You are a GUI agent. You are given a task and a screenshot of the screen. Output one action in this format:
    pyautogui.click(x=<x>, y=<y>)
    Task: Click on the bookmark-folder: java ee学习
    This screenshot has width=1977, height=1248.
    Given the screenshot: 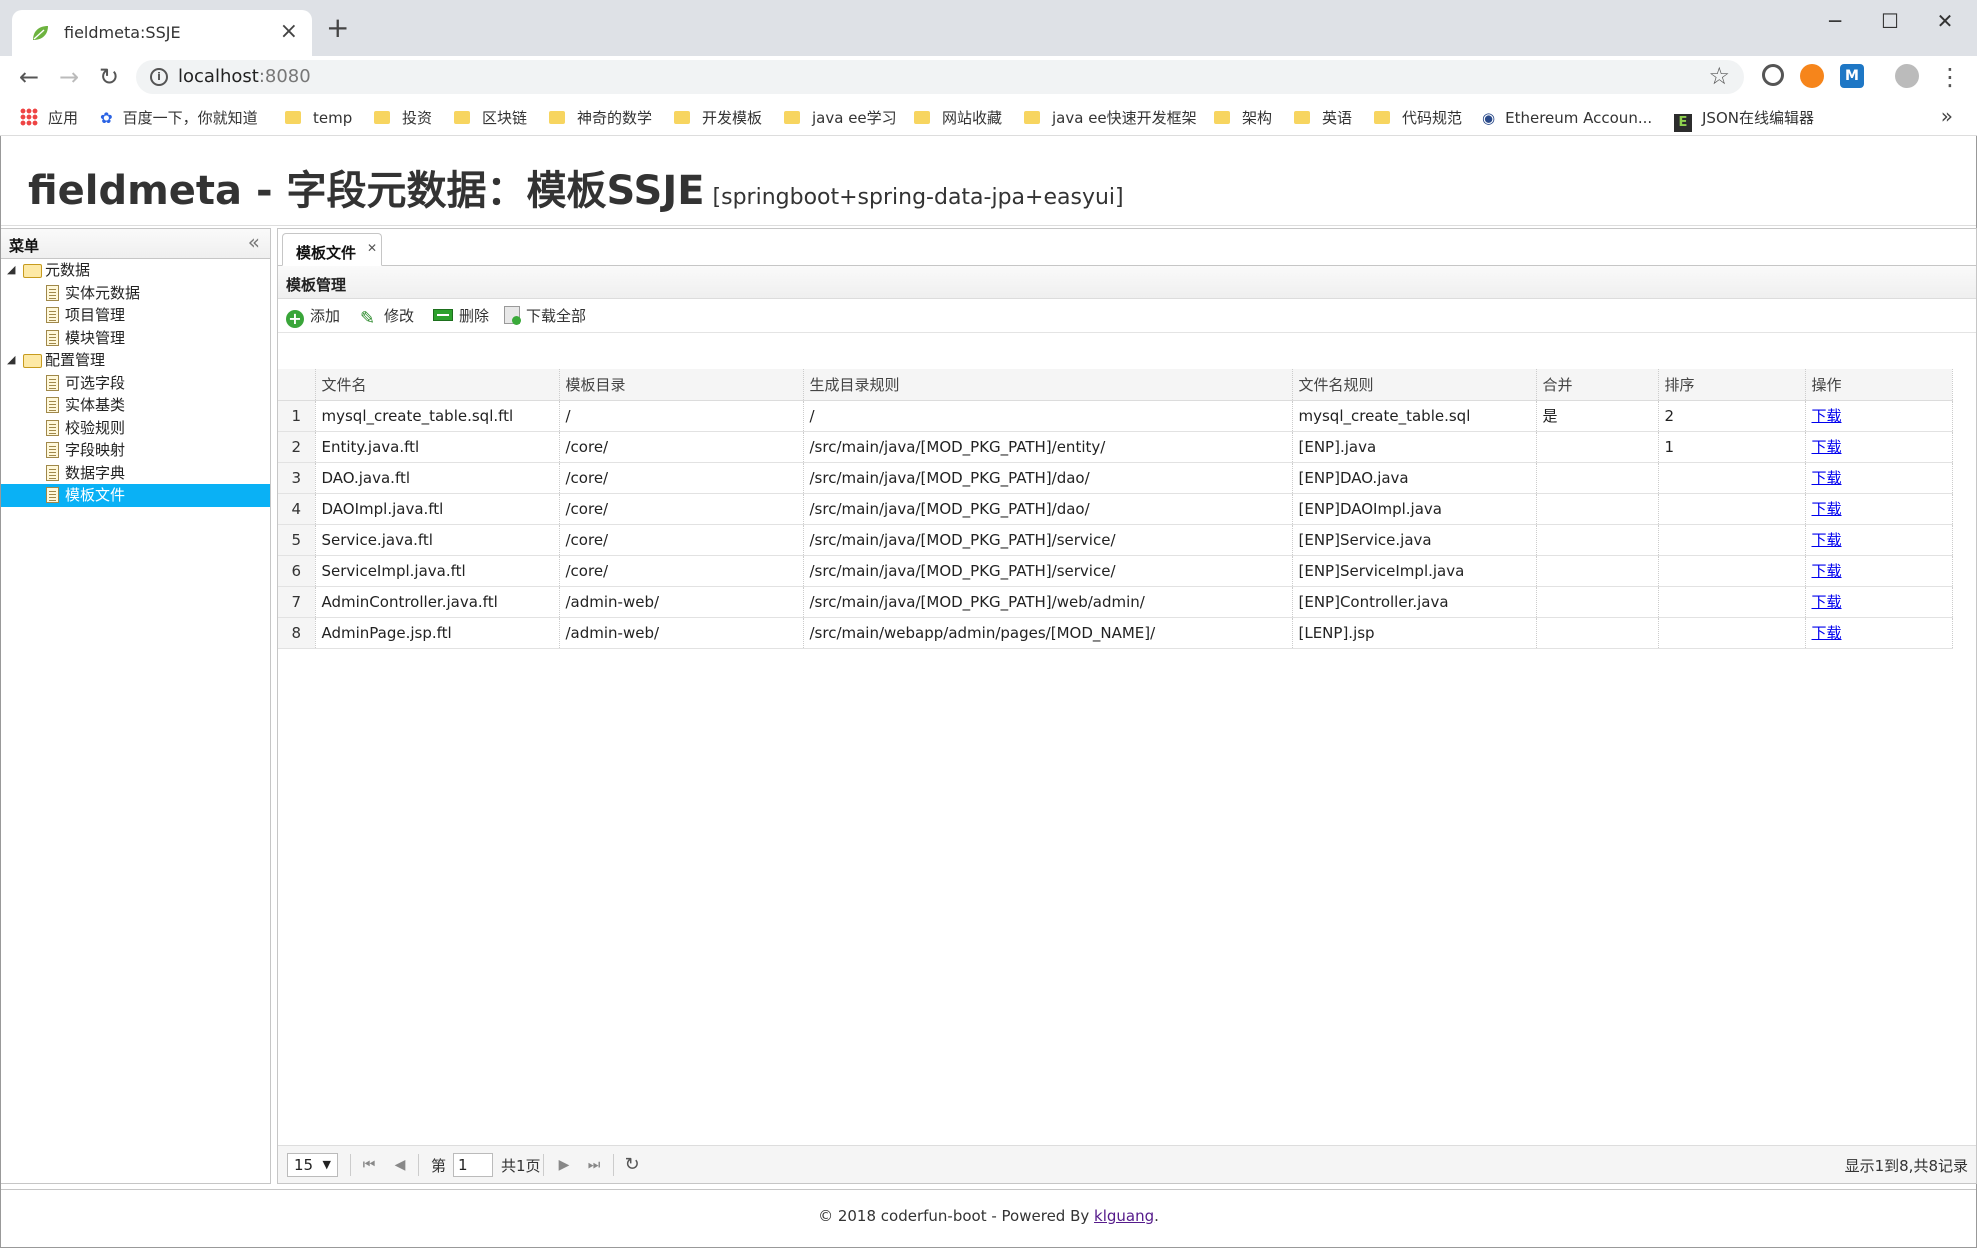 What is the action you would take?
    pyautogui.click(x=840, y=118)
    